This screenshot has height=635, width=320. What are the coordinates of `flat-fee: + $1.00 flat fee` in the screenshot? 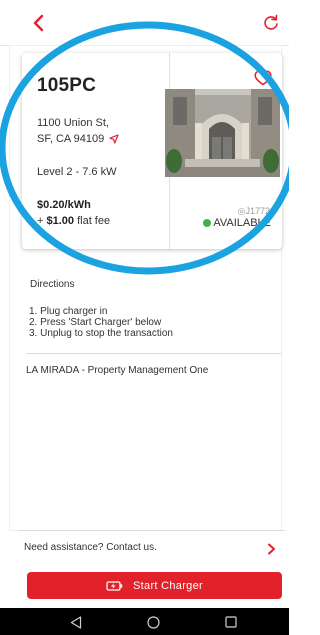 It's located at (73, 221).